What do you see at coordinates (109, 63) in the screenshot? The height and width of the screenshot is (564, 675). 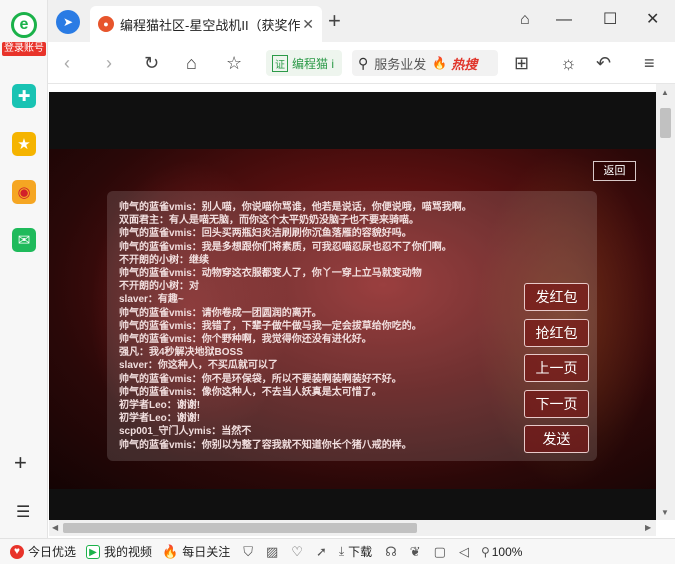 I see `forward-arrow-icon: ›` at bounding box center [109, 63].